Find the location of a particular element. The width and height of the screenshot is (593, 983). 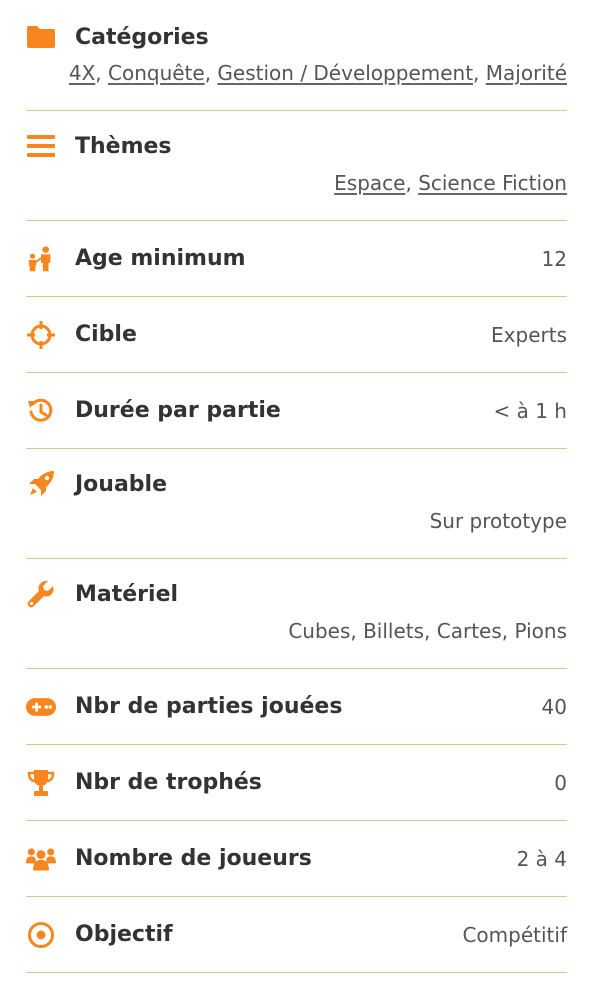

category-link-conquete: Conquête is located at coordinates (156, 73).